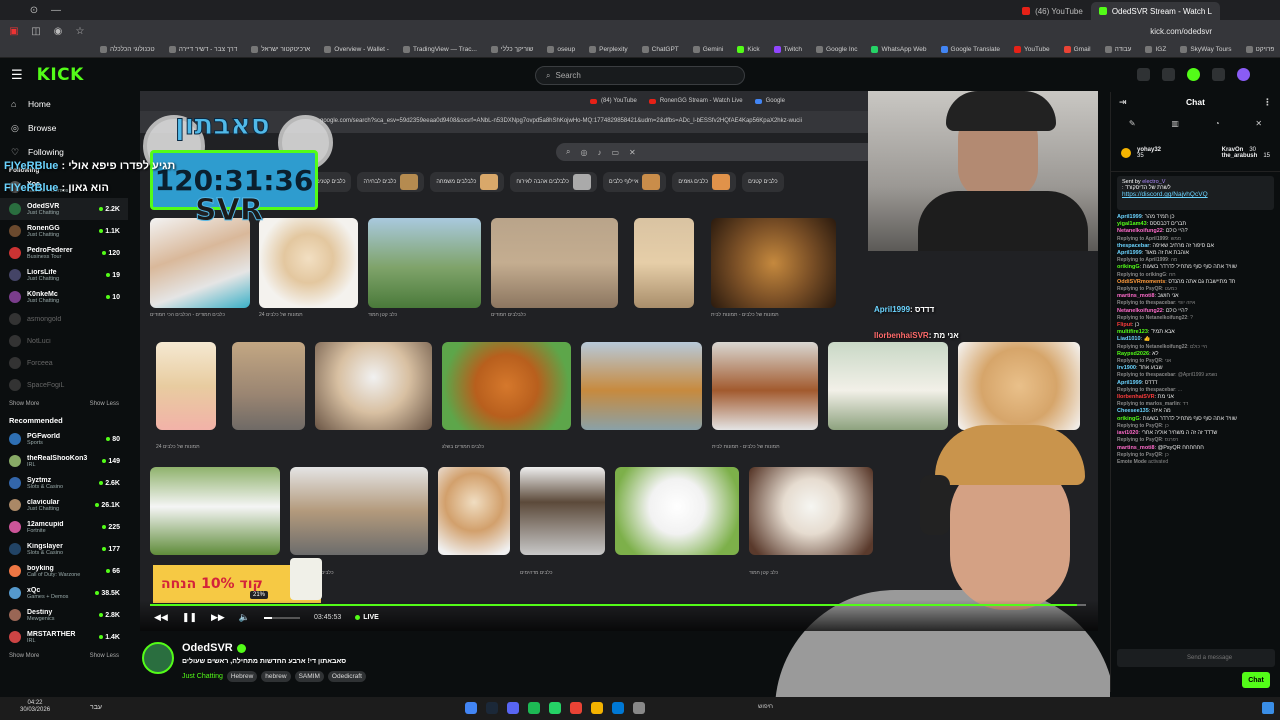 Image resolution: width=1280 pixels, height=720 pixels. I want to click on tab-youtube: (46) YouTube, so click(1052, 11).